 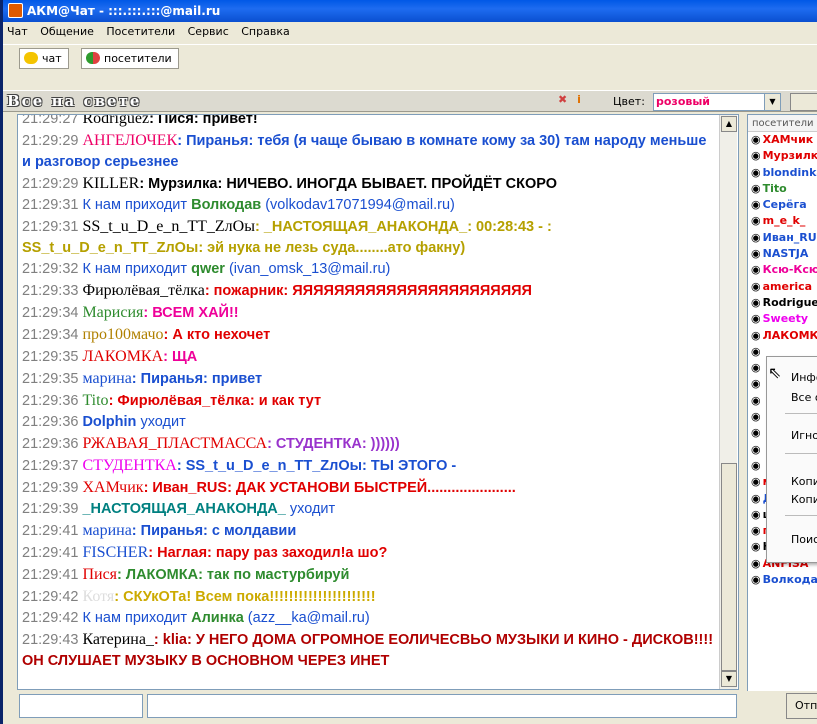 I want to click on visitor-item: ◉blondinka, so click(x=782, y=173).